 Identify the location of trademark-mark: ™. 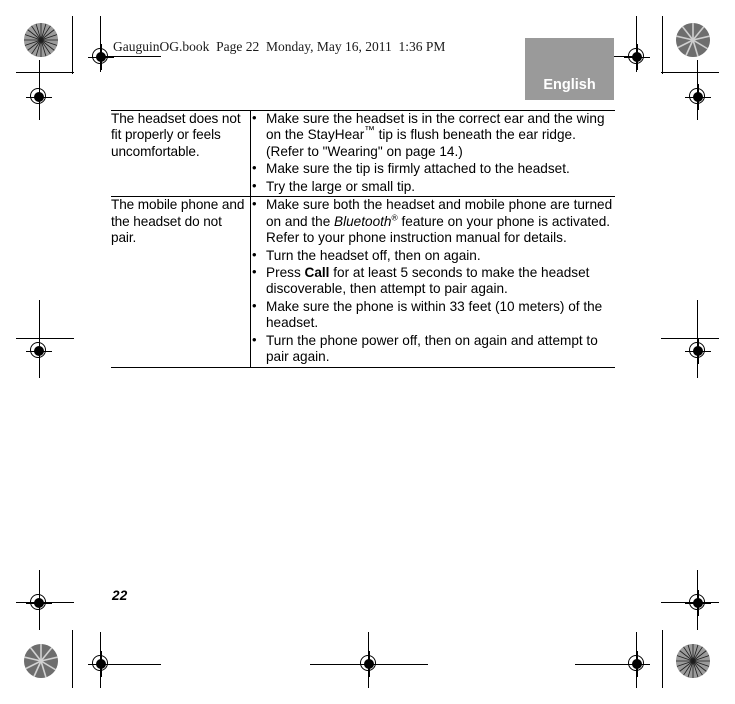
(369, 130).